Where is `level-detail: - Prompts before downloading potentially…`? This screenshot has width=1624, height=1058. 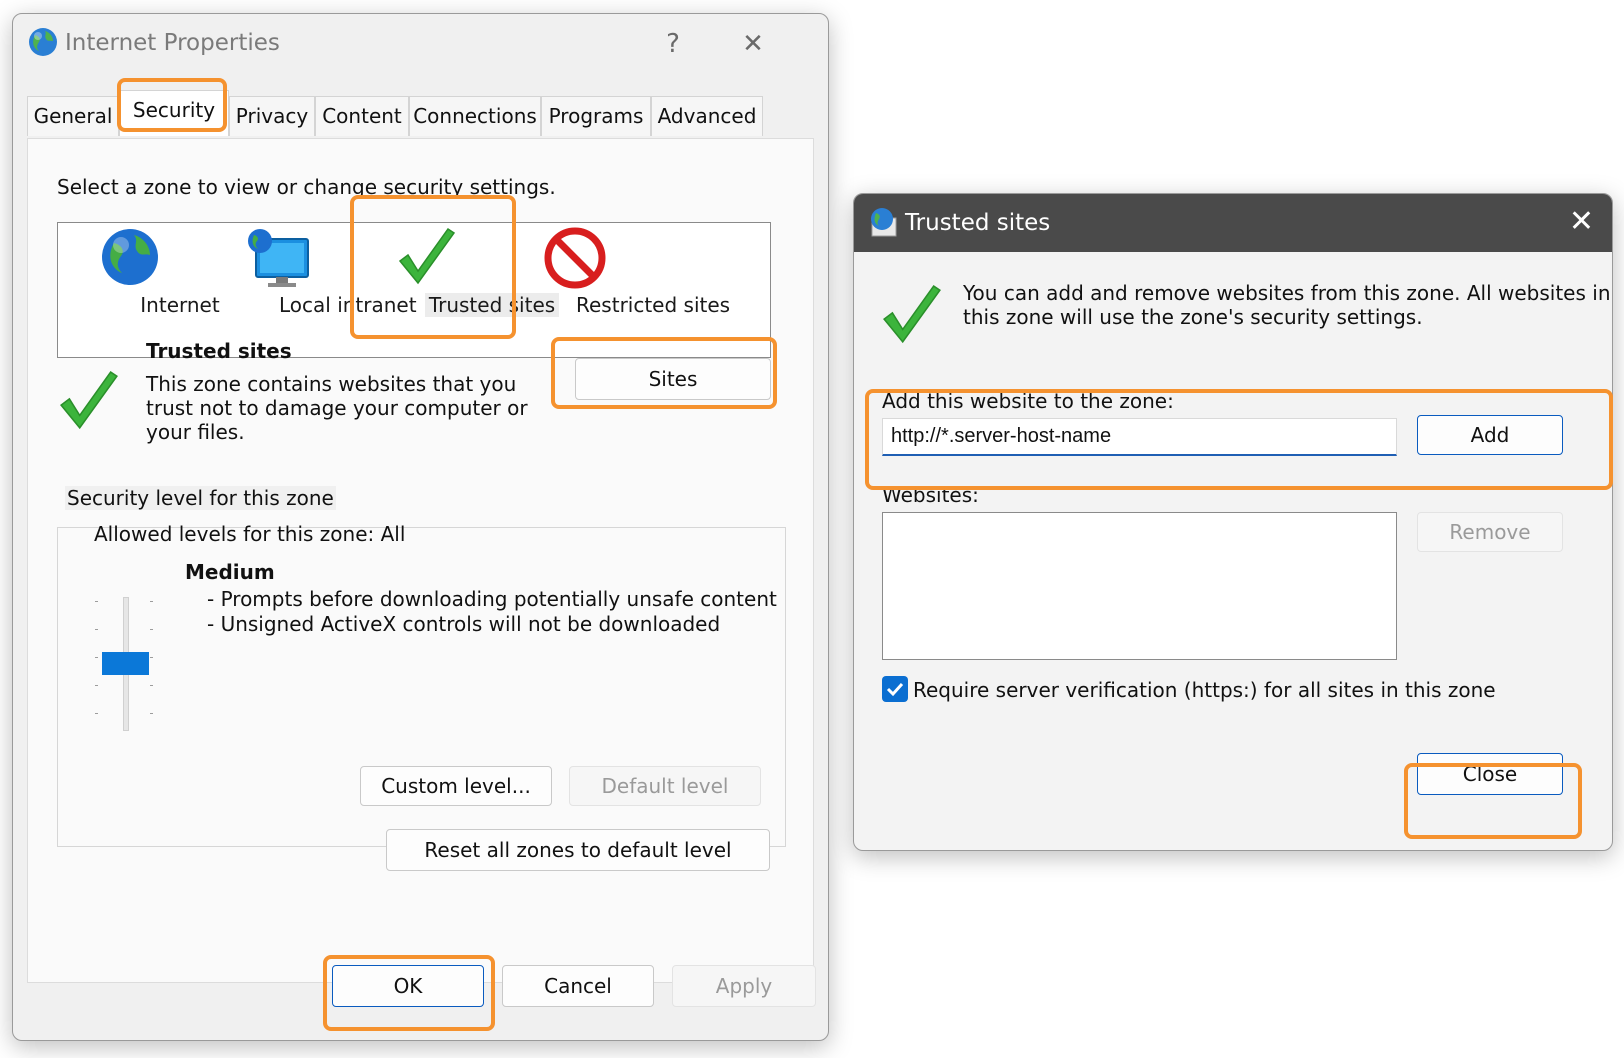
level-detail: - Prompts before downloading potentially… is located at coordinates (492, 599).